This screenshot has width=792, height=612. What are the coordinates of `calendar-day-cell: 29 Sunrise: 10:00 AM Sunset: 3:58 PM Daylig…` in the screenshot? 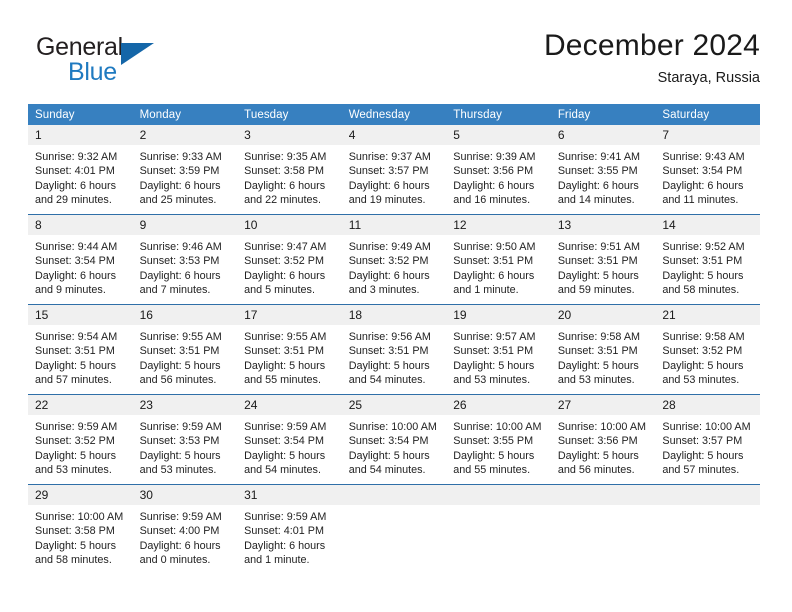 It's located at (80, 529).